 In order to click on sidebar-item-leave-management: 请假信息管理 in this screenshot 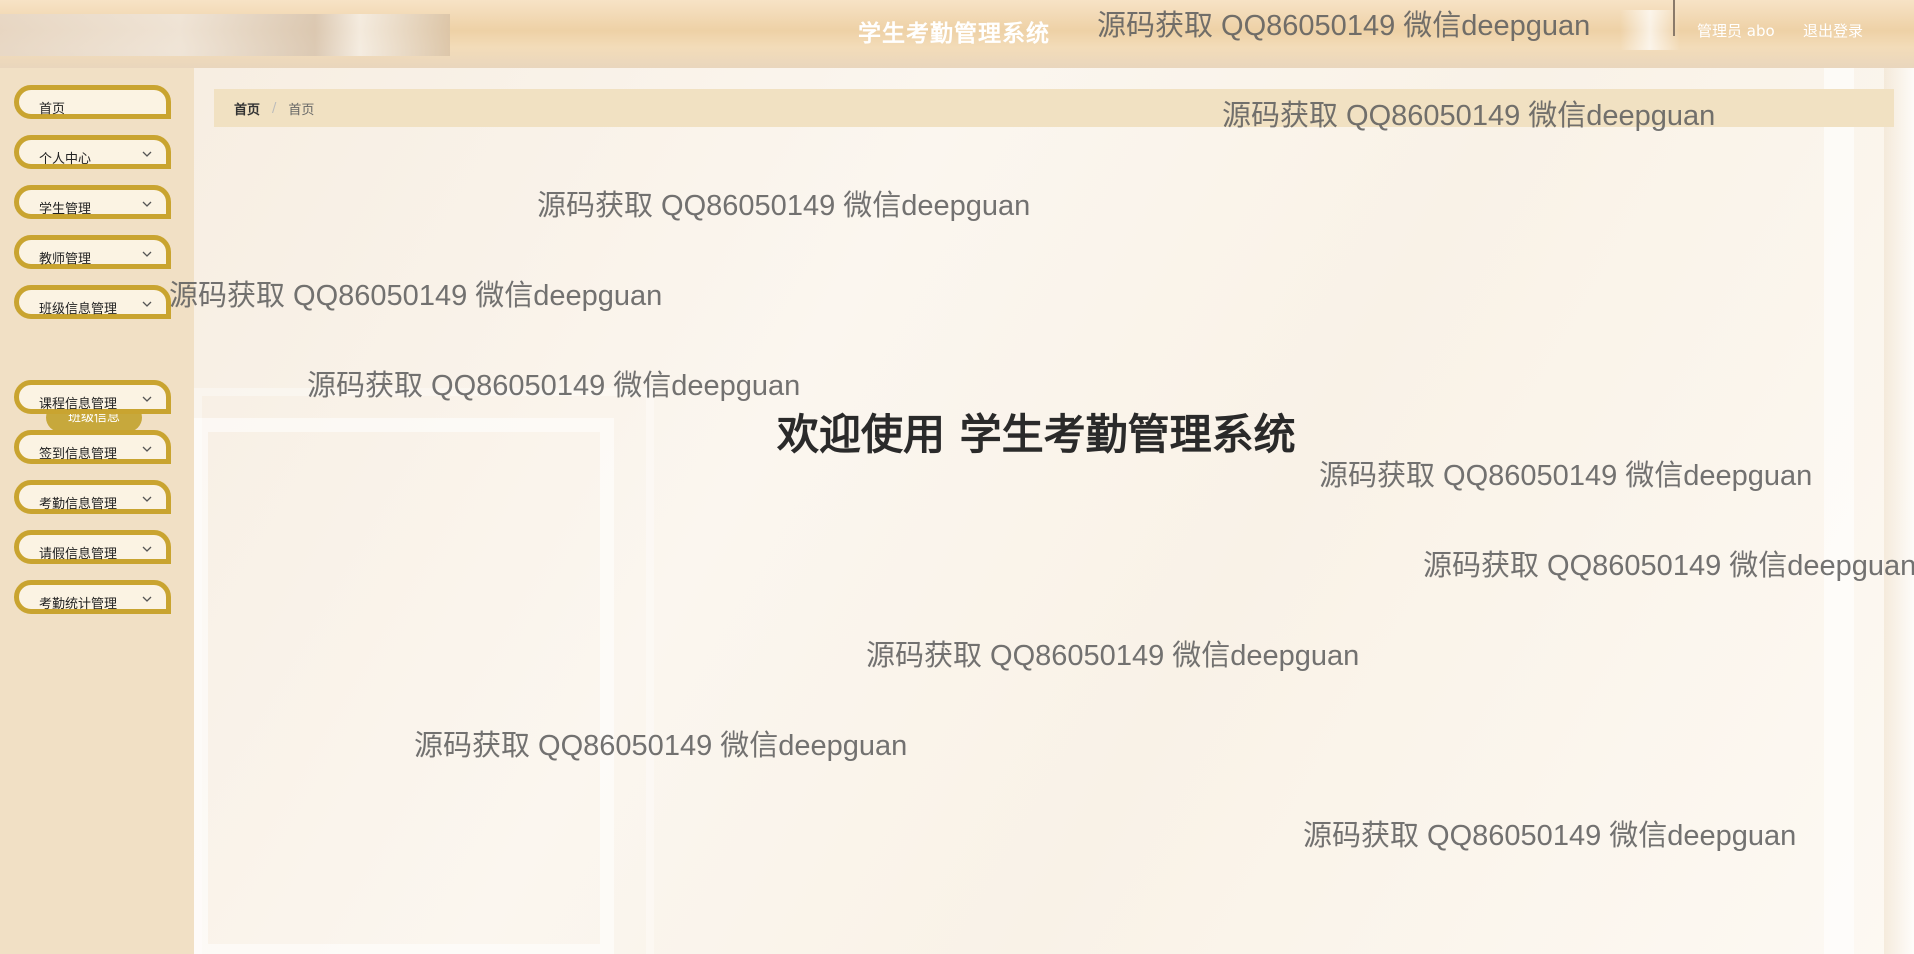, I will do `click(92, 547)`.